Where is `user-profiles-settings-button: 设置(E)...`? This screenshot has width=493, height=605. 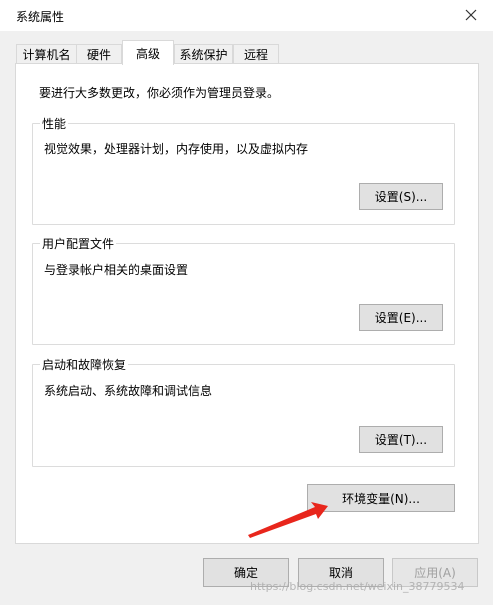 user-profiles-settings-button: 设置(E)... is located at coordinates (401, 317).